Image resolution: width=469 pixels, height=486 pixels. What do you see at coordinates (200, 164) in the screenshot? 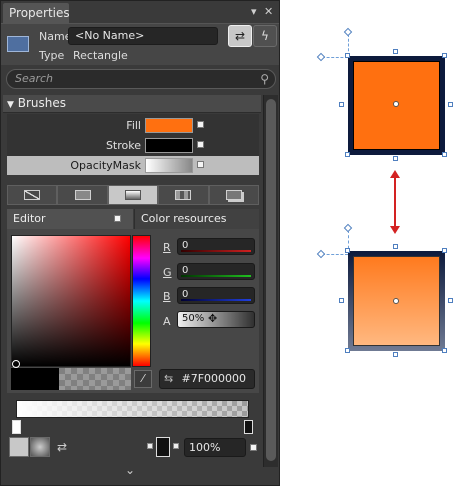
I see `opacitymask-advanced-marker` at bounding box center [200, 164].